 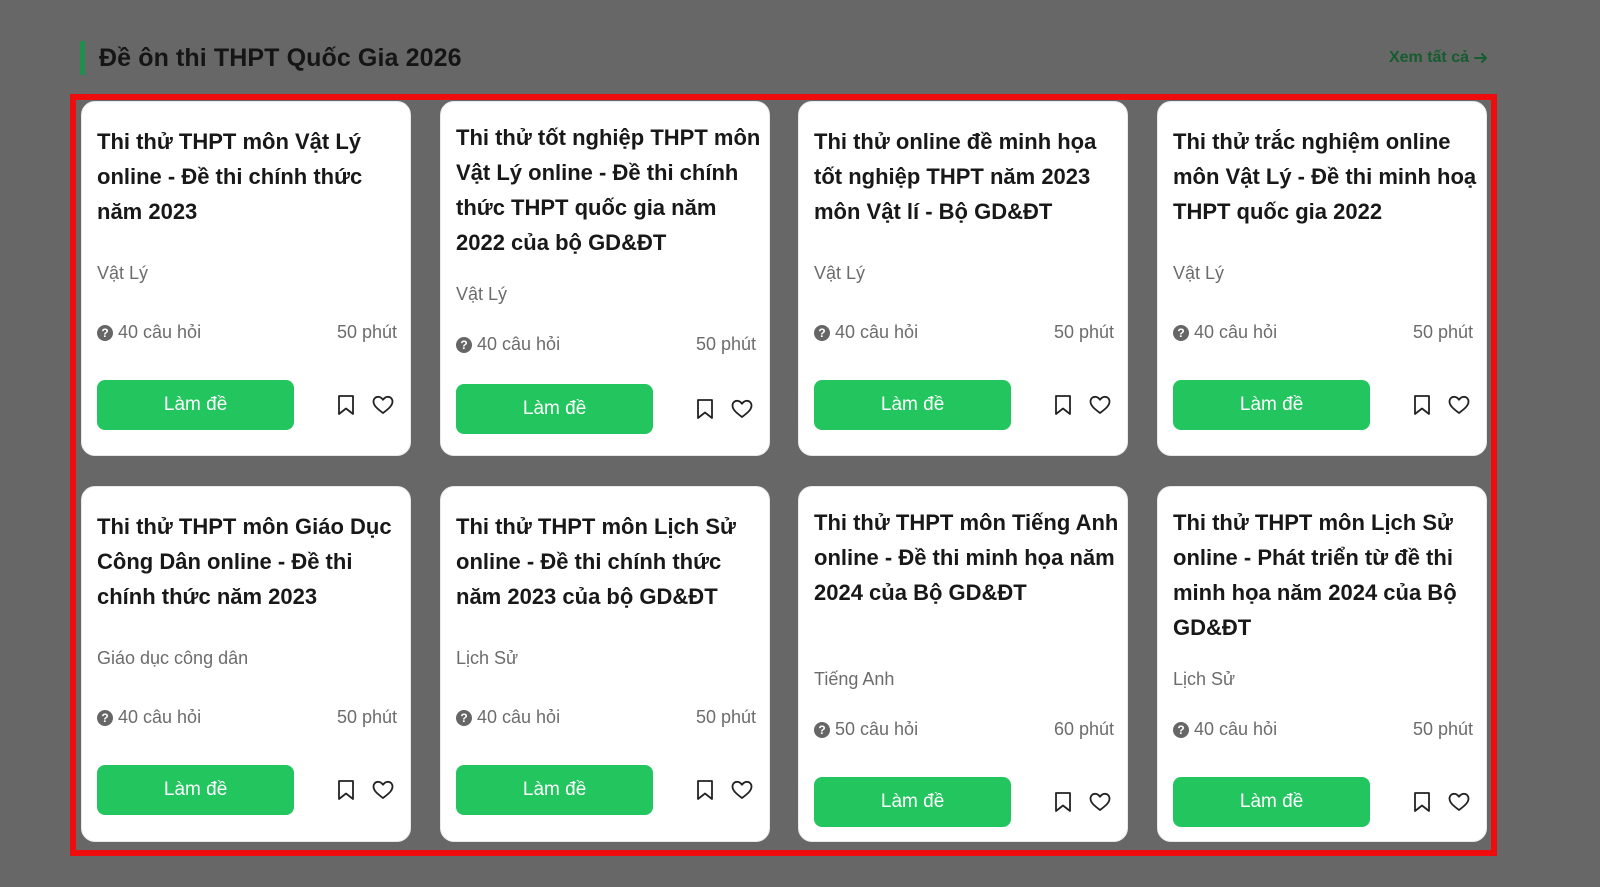 What do you see at coordinates (964, 729) in the screenshot?
I see `card-meta: ? 50 câu hỏi 60 phút` at bounding box center [964, 729].